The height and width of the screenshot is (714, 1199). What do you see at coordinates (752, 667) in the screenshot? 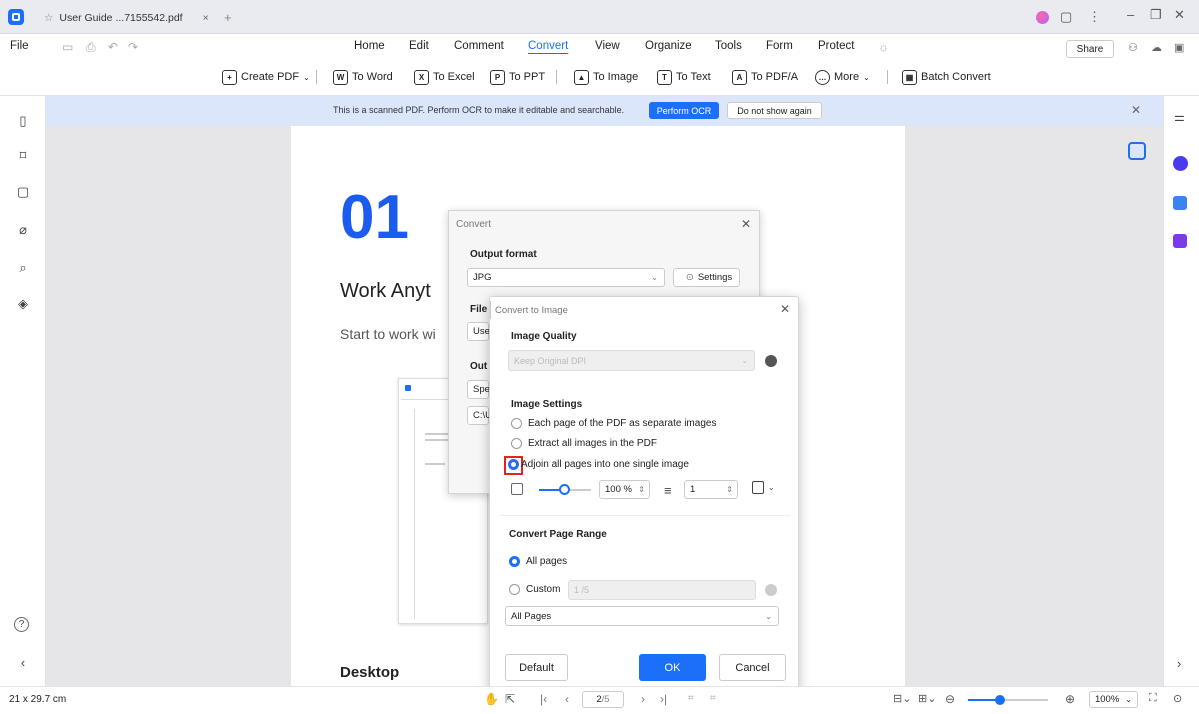
I see `cancel-button: Cancel` at bounding box center [752, 667].